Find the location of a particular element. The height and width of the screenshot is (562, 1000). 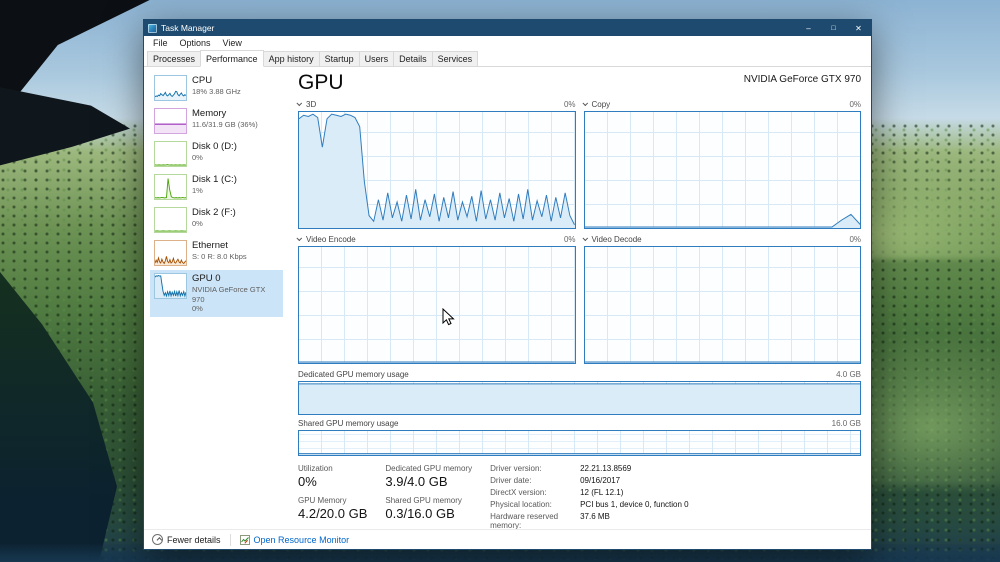

detail-label: Physical location: is located at coordinates (521, 504).